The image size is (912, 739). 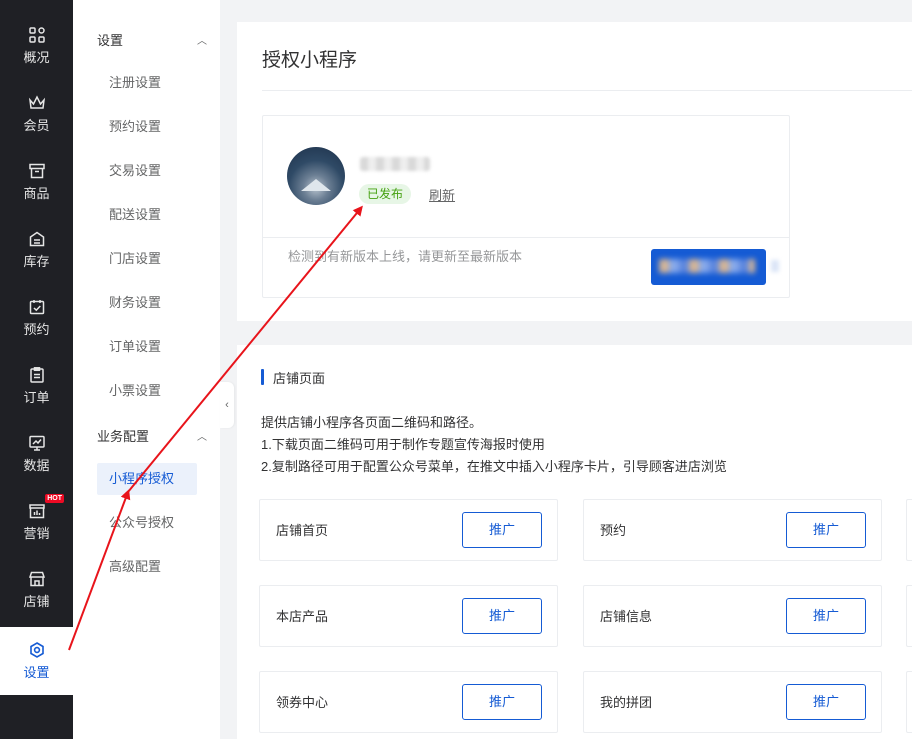 What do you see at coordinates (708, 267) in the screenshot?
I see `update-button-redacted` at bounding box center [708, 267].